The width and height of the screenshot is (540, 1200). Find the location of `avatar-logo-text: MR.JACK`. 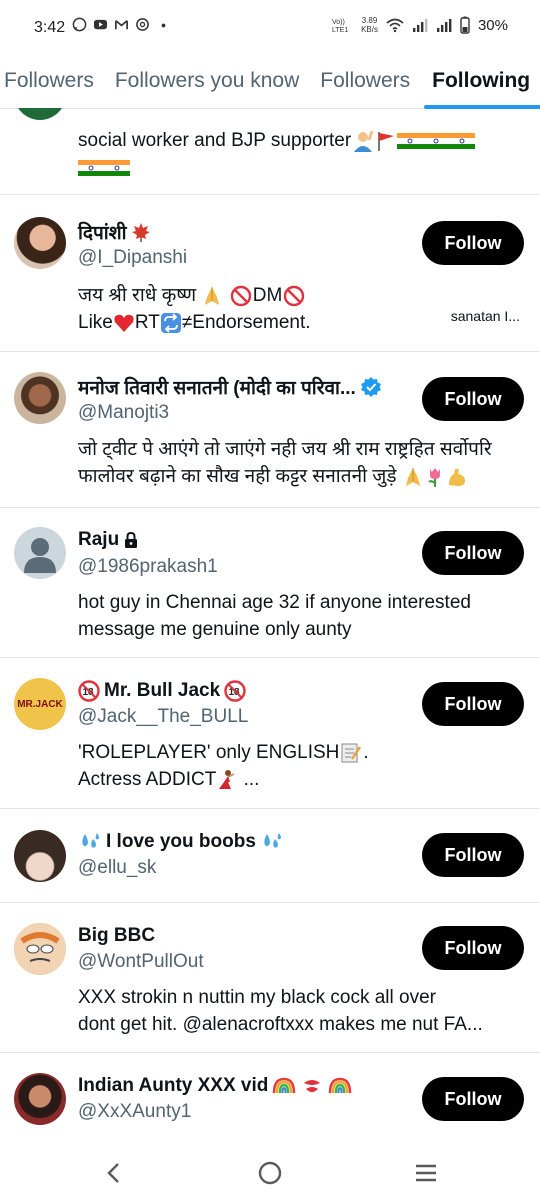

avatar-logo-text: MR.JACK is located at coordinates (40, 704).